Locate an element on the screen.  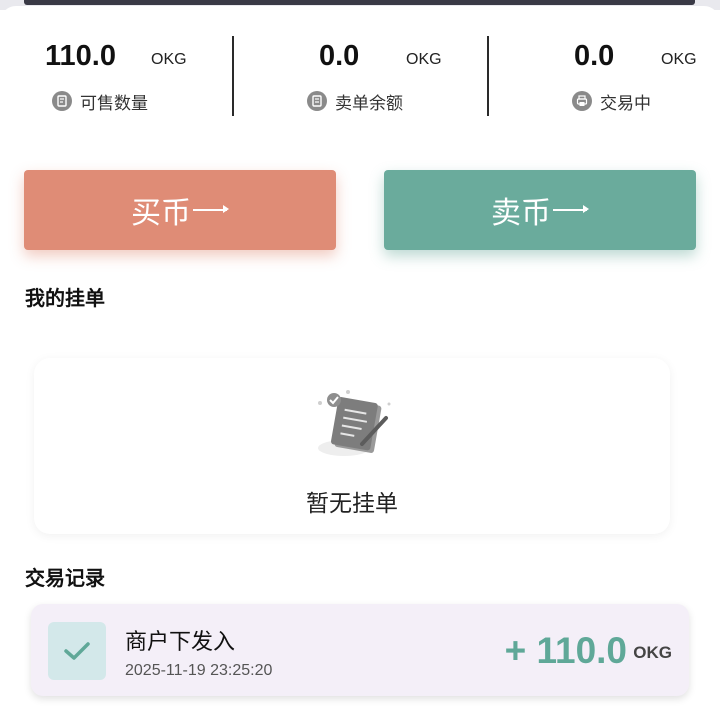
stat-label-row: 卖单余额 is located at coordinates (355, 102).